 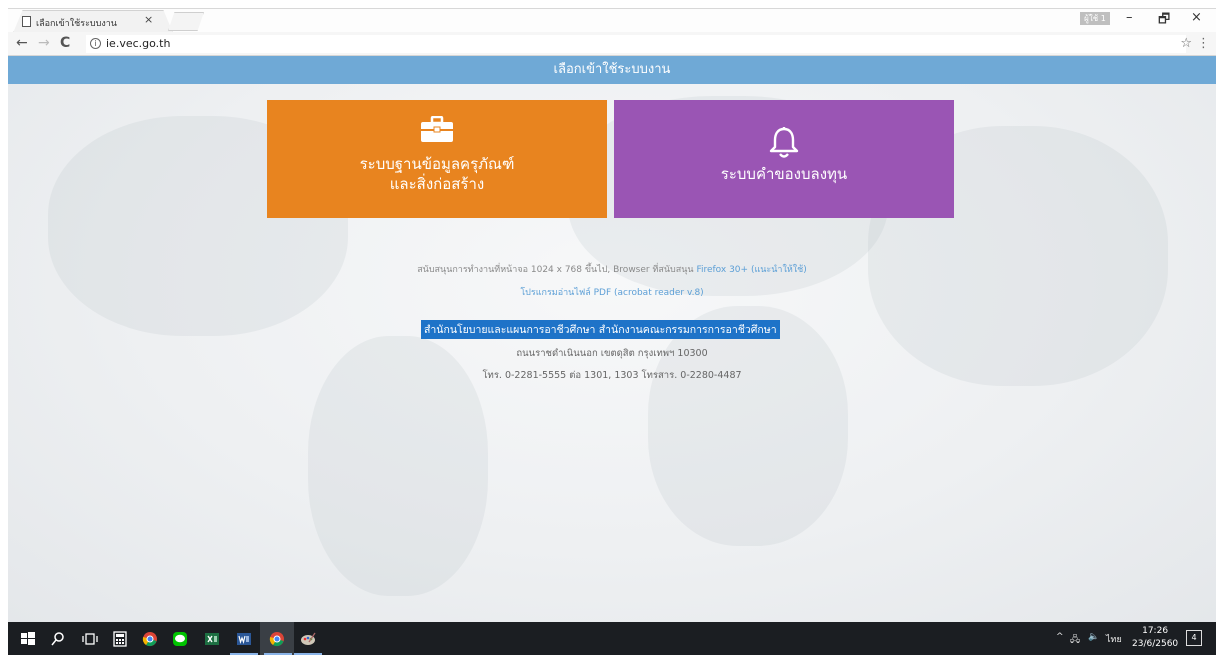 I want to click on info-icon: i, so click(x=95, y=43).